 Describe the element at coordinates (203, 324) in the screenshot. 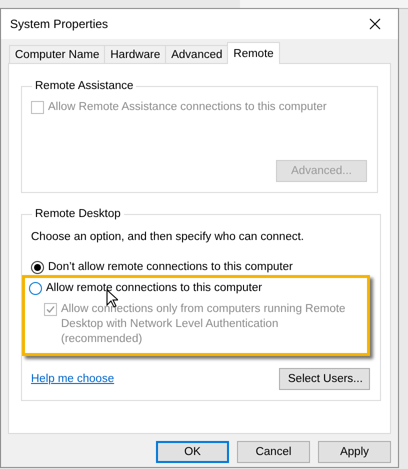

I see `checkbox-label: Allow connections only from computers running Remote Desktop with Network Level Authentication (recommended)` at that location.